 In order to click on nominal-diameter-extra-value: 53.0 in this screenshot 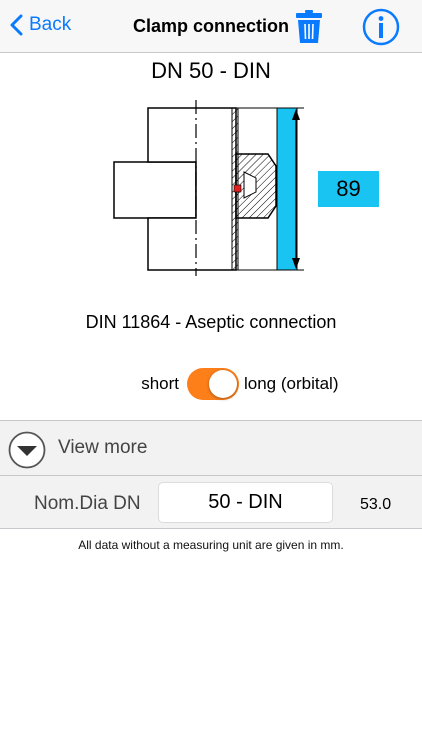, I will do `click(376, 504)`.